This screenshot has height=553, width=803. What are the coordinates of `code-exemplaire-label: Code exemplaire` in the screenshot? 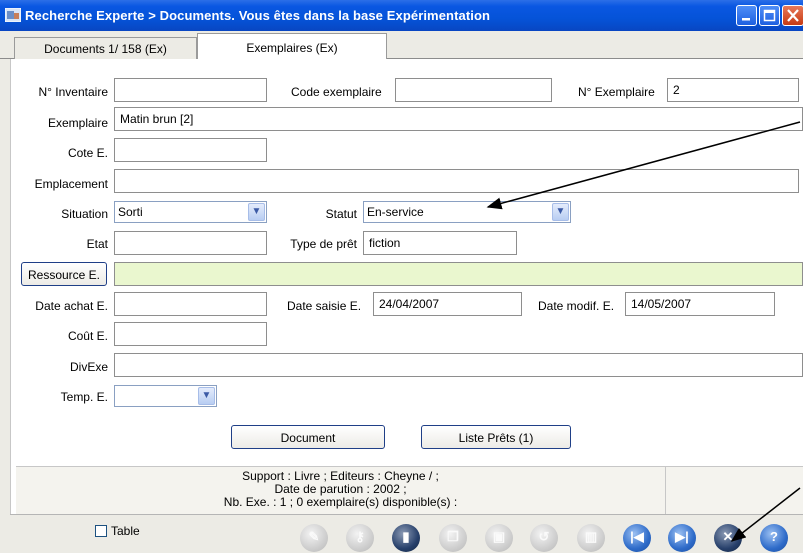 It's located at (336, 92).